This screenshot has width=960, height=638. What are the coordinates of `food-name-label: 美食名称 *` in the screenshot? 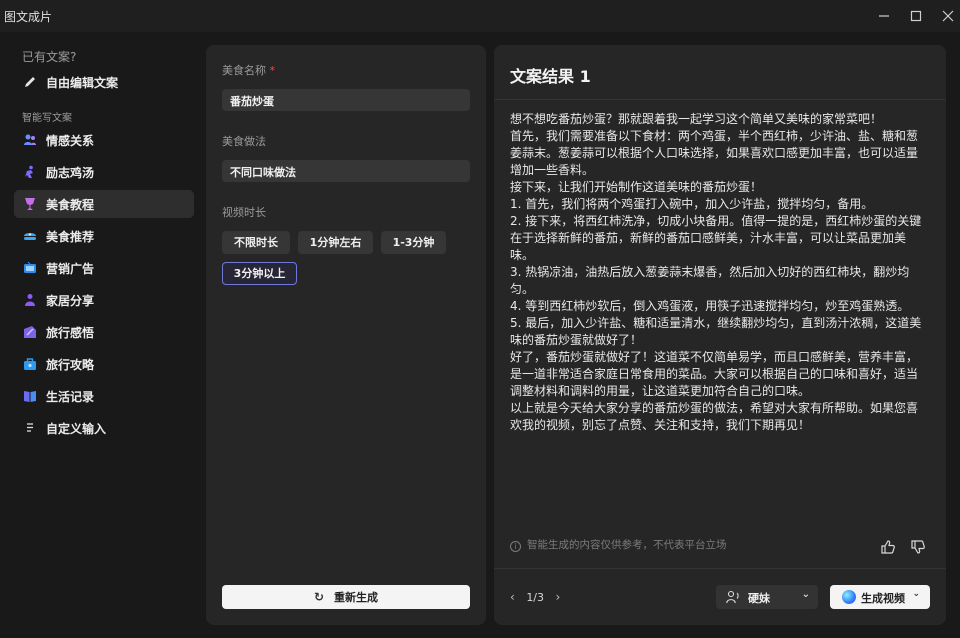 It's located at (248, 70).